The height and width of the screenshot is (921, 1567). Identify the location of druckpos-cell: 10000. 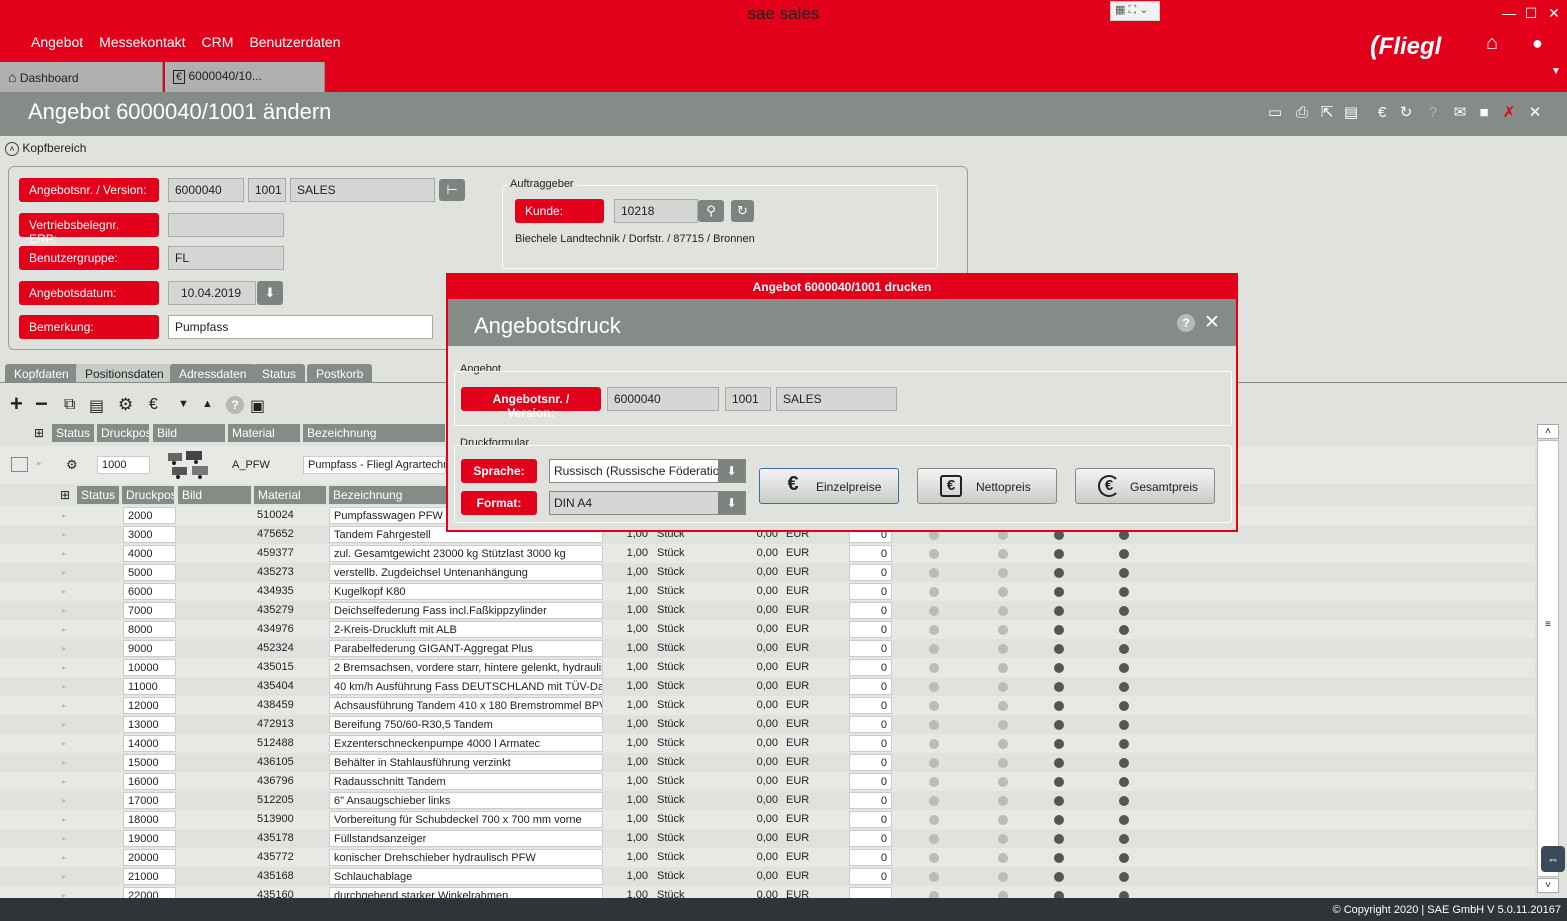
(149, 667).